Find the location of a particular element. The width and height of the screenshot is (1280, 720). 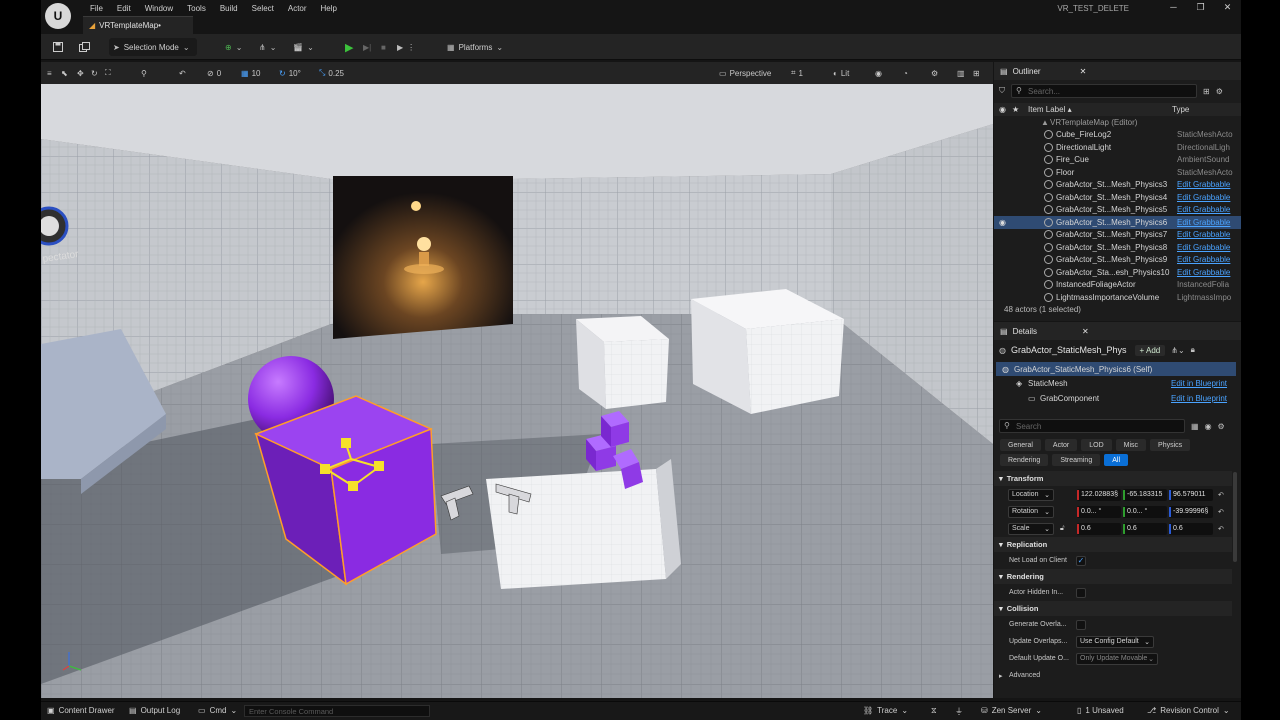

surface-snap-toggle: ↶ is located at coordinates (182, 73).